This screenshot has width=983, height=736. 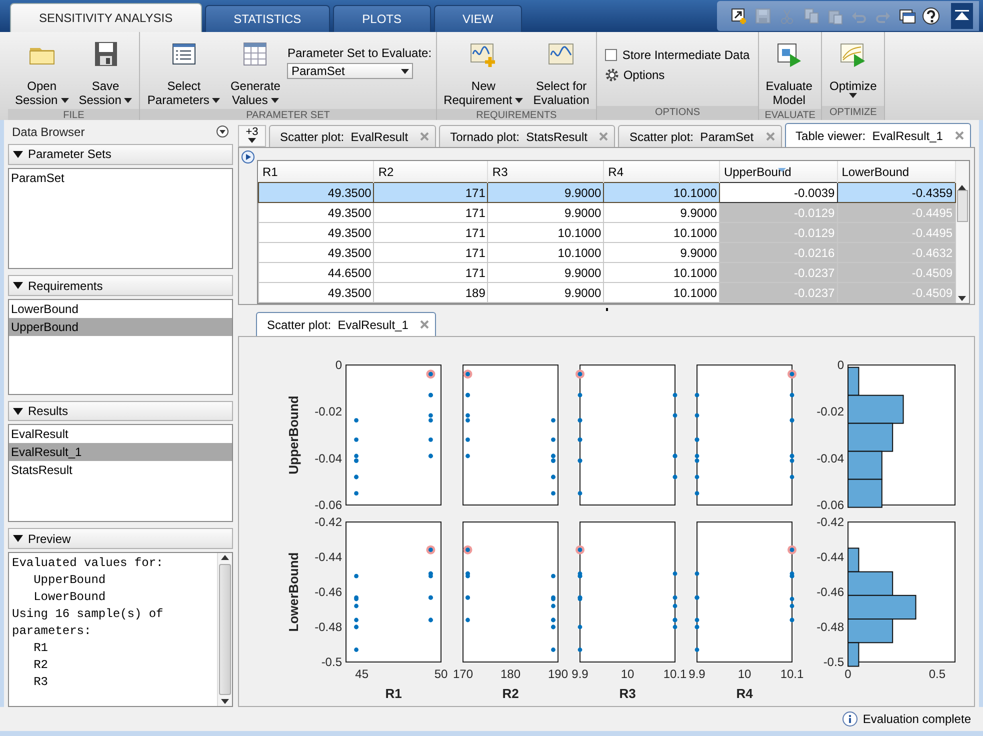 What do you see at coordinates (558, 674) in the screenshot?
I see `tick-label: 190` at bounding box center [558, 674].